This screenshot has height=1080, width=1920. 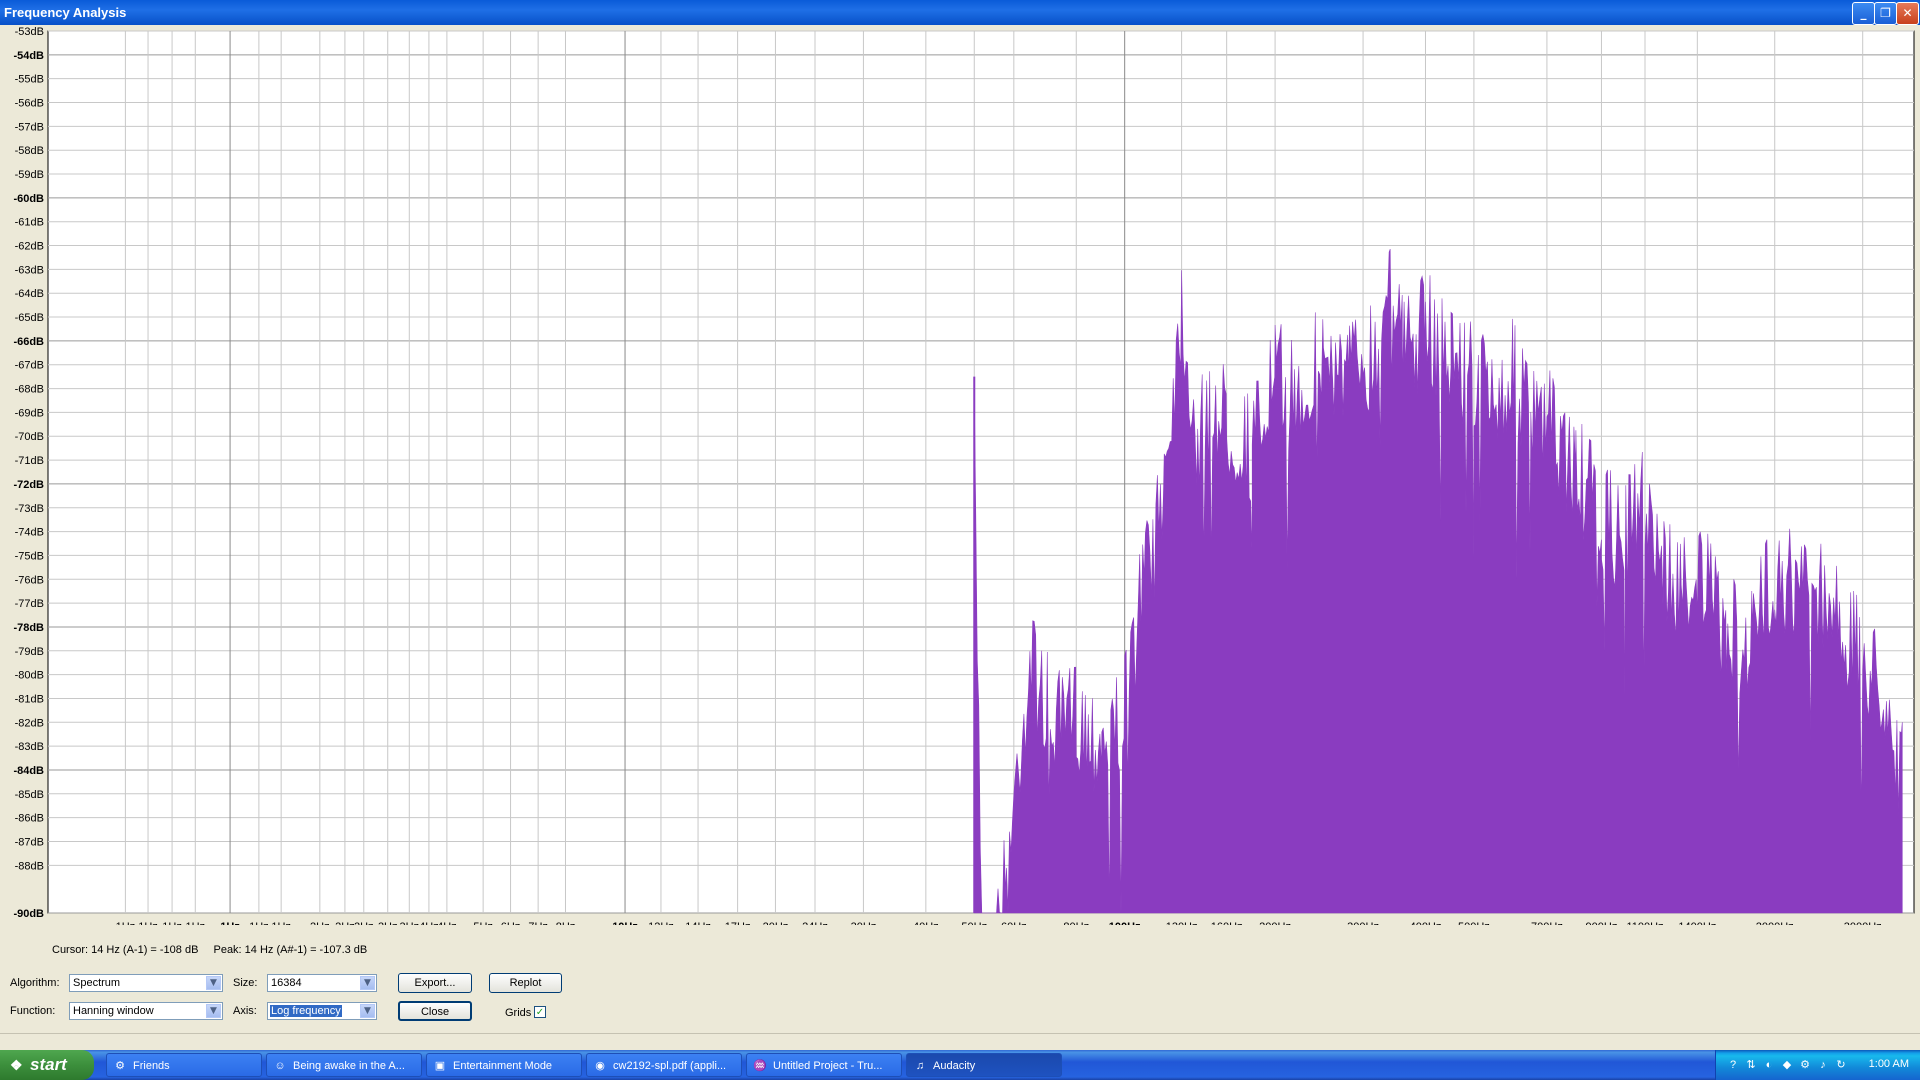 I want to click on x-tick-label: 400Hz, so click(x=1426, y=923).